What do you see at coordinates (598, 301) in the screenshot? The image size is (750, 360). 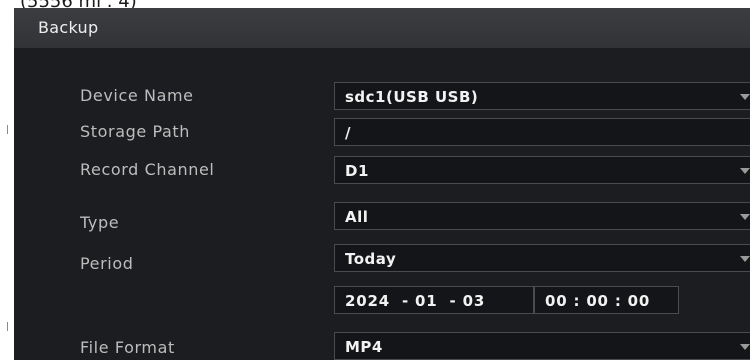 I see `start-time-value: 00 : 00 : 00` at bounding box center [598, 301].